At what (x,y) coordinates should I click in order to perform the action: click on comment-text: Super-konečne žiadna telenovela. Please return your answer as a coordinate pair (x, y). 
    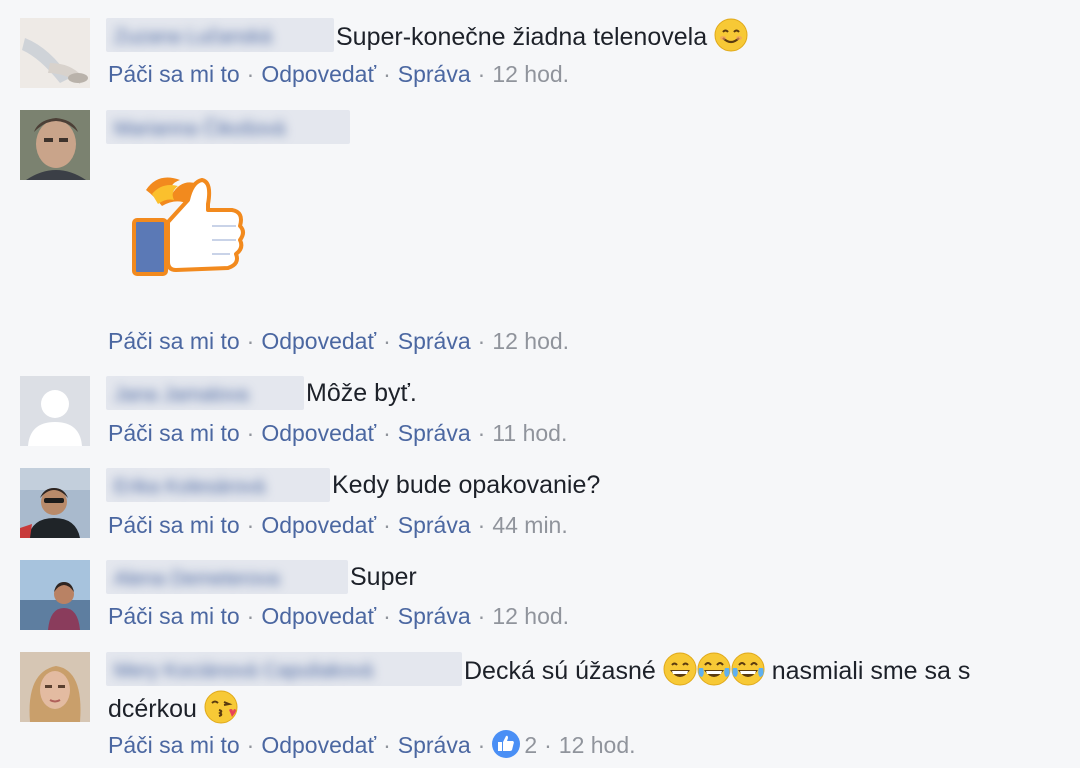
    Looking at the image, I should click on (542, 36).